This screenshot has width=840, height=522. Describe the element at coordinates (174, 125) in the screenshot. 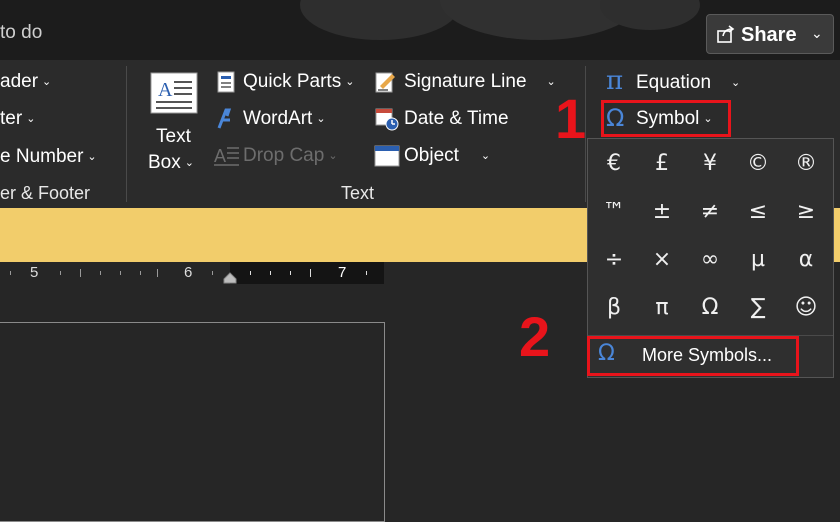

I see `text-box-button: A Text Box ⌄` at that location.